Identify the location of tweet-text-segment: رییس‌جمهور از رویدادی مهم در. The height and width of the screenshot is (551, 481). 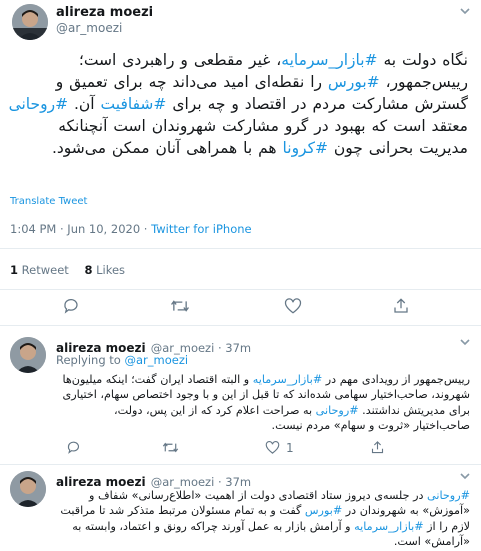
(396, 379).